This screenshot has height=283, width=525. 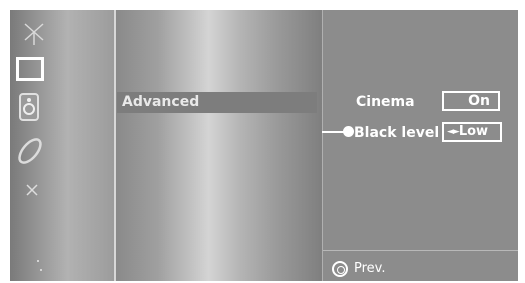 What do you see at coordinates (29, 107) in the screenshot?
I see `sound-icon` at bounding box center [29, 107].